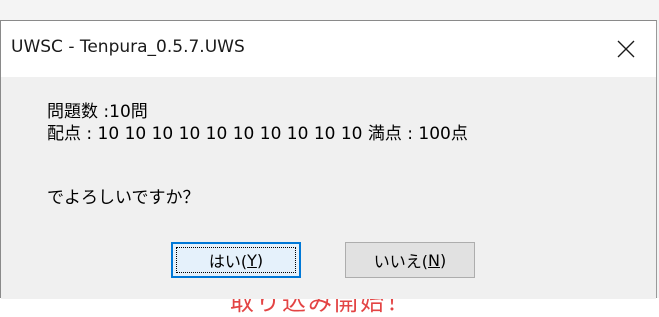 The height and width of the screenshot is (317, 659). What do you see at coordinates (260, 260) in the screenshot?
I see `yes-suffix: )` at bounding box center [260, 260].